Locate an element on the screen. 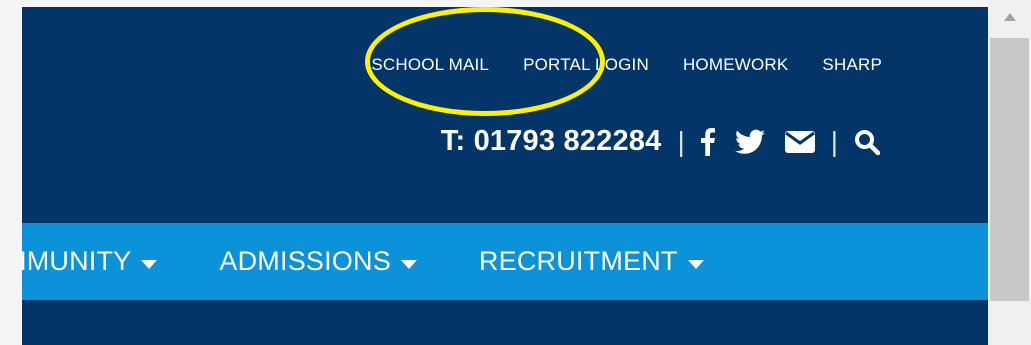 The width and height of the screenshot is (1031, 345). sharp-link: SHARP is located at coordinates (852, 65).